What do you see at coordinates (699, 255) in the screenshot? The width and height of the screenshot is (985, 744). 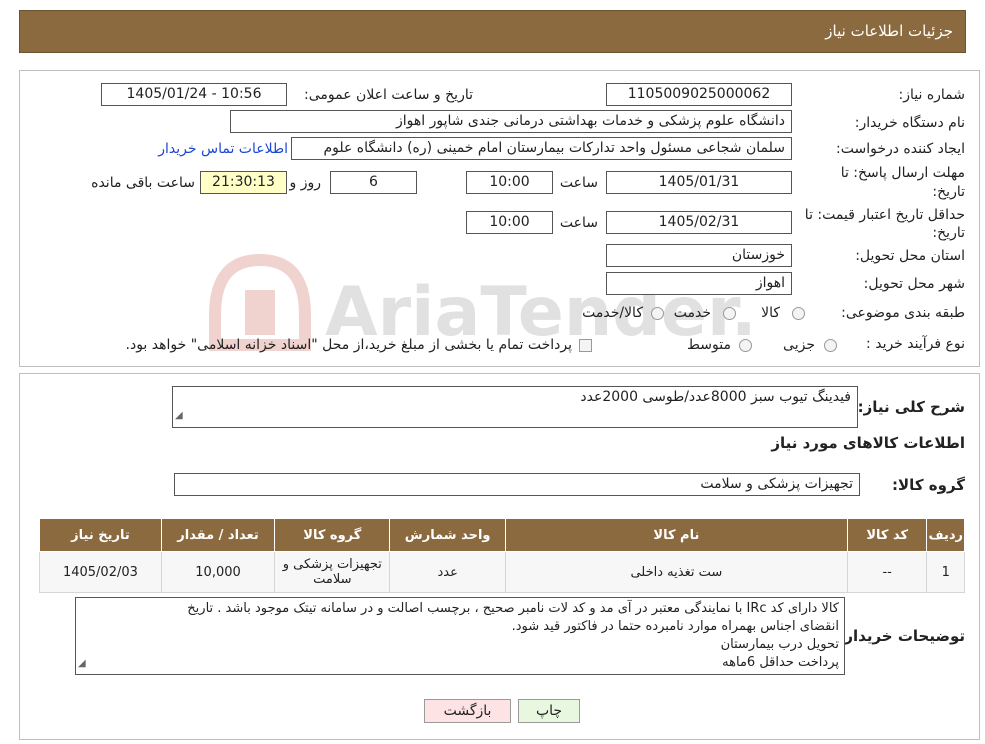 I see `province-field: خوزستان` at bounding box center [699, 255].